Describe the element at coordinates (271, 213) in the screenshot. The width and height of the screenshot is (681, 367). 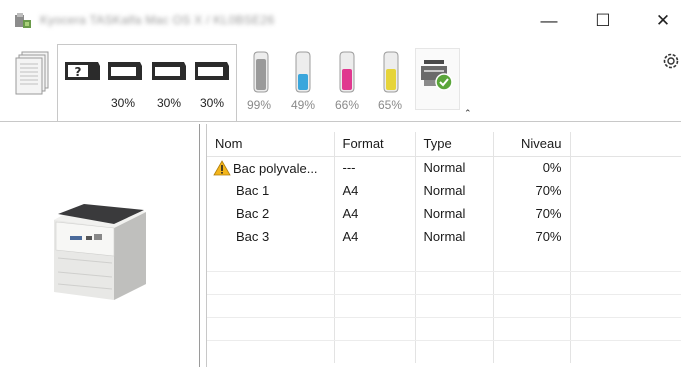
I see `row-name: Bac 2` at that location.